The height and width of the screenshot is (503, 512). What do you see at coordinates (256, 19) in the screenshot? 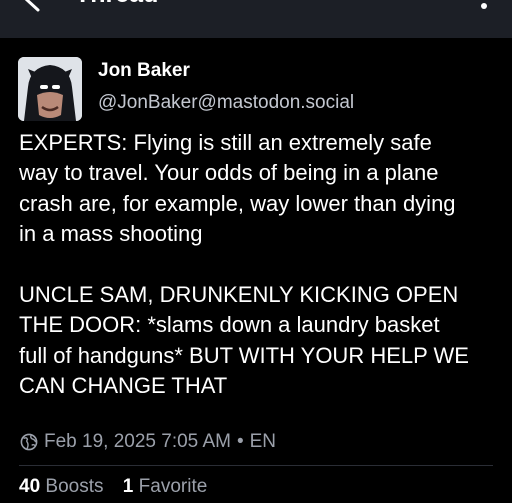
I see `top-app-bar: Thread` at bounding box center [256, 19].